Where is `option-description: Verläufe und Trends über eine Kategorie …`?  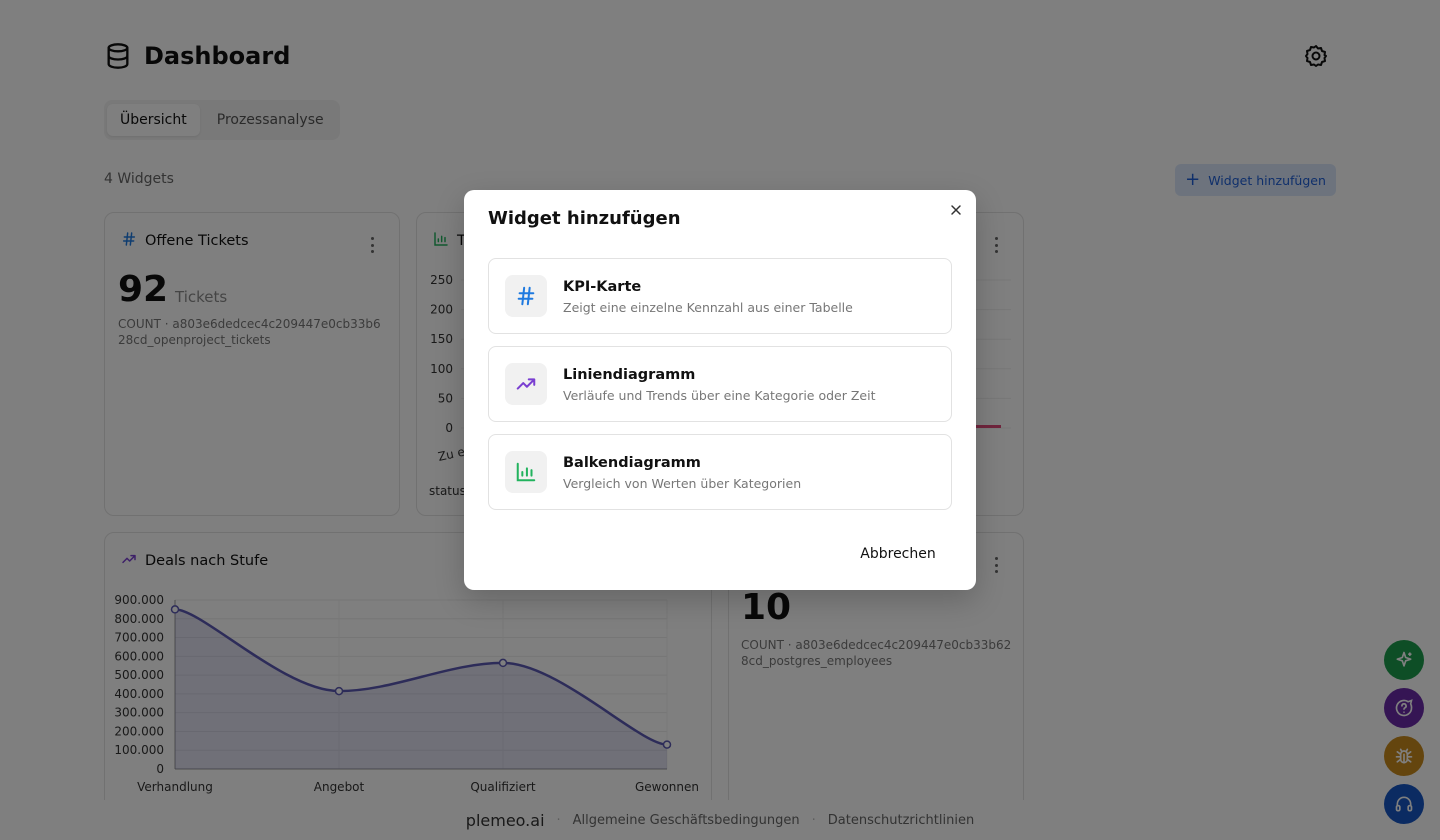
option-description: Verläufe und Trends über eine Kategorie … is located at coordinates (719, 395).